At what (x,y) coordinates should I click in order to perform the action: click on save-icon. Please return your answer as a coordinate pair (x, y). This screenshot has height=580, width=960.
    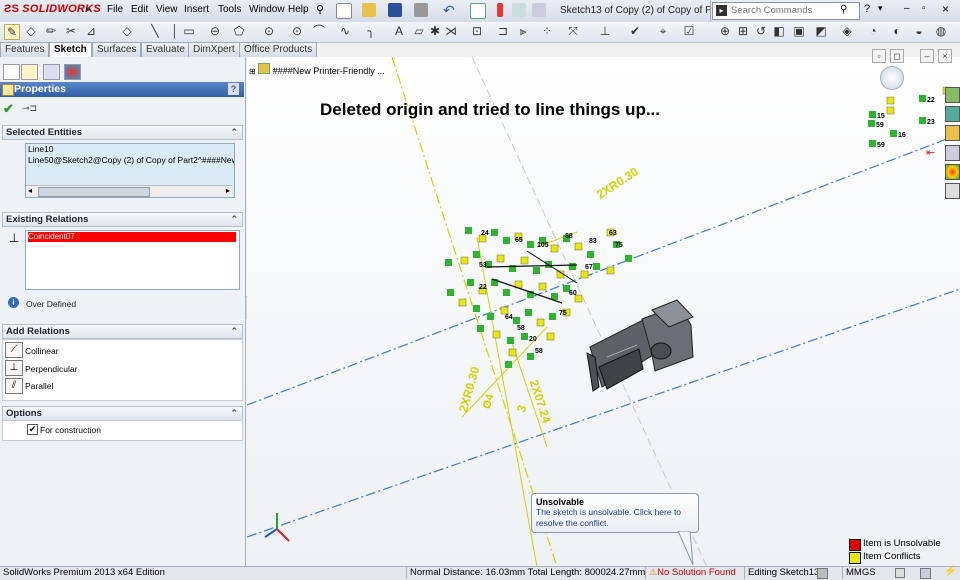
    Looking at the image, I should click on (395, 10).